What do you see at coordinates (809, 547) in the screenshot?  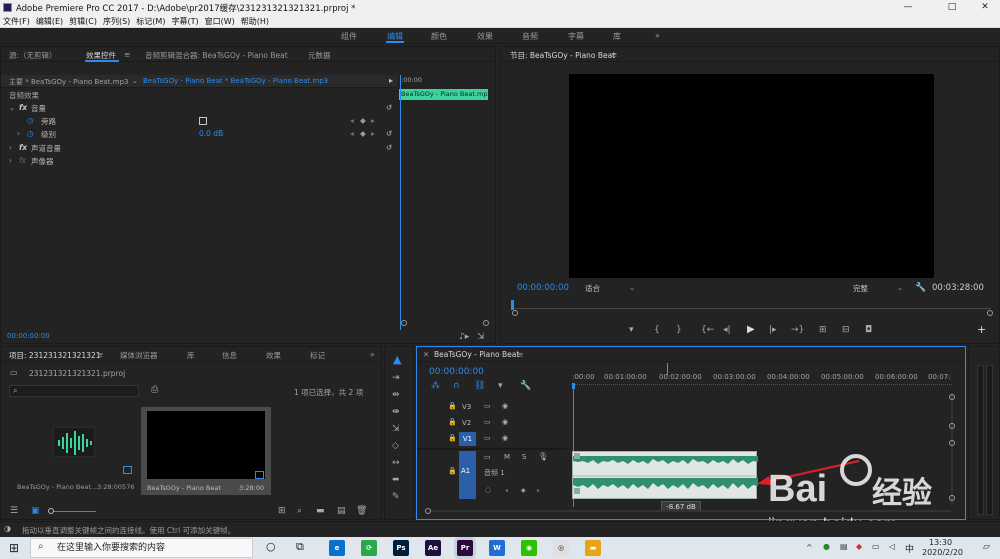 I see `tray-up-icon: ^` at bounding box center [809, 547].